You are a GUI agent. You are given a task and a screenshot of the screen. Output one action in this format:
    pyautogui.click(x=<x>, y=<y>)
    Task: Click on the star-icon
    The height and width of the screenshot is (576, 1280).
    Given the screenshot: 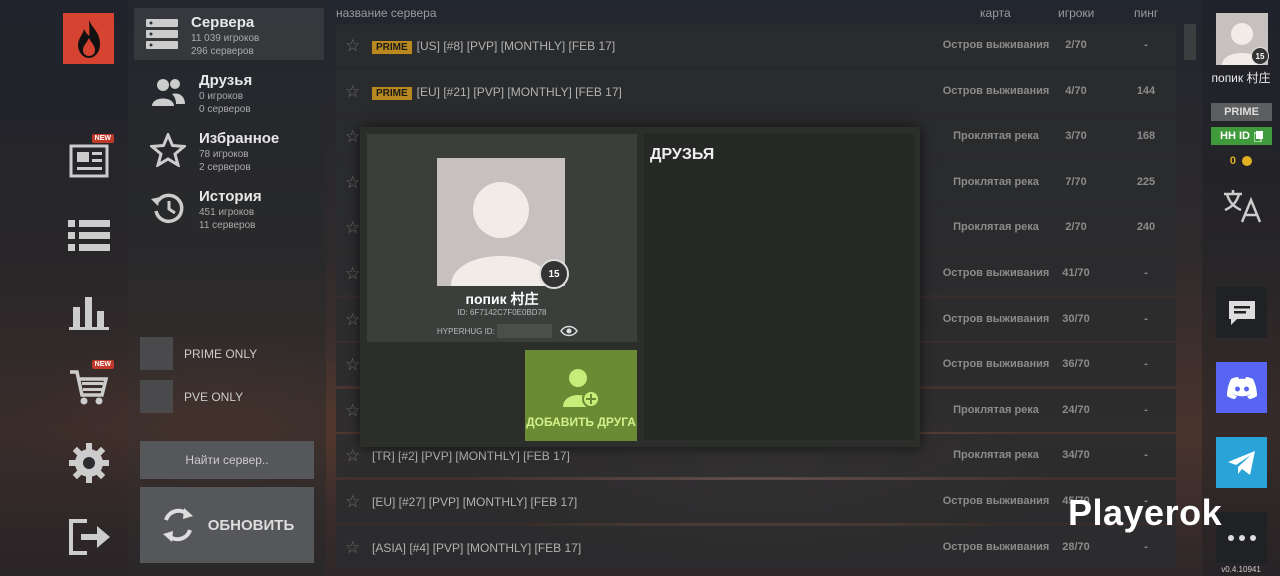 What is the action you would take?
    pyautogui.click(x=168, y=150)
    